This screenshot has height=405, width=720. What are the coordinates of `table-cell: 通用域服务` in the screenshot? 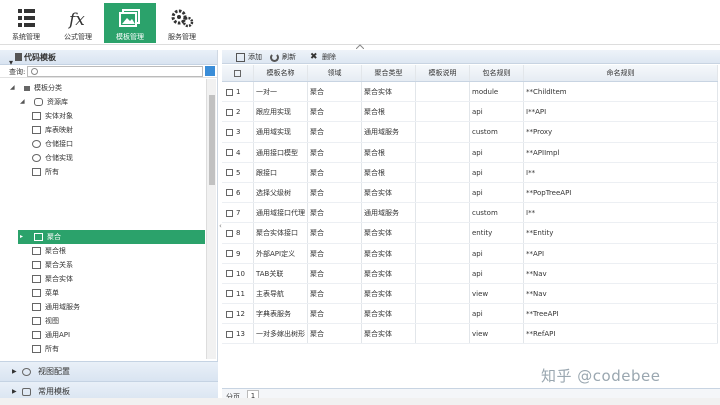 It's located at (389, 213).